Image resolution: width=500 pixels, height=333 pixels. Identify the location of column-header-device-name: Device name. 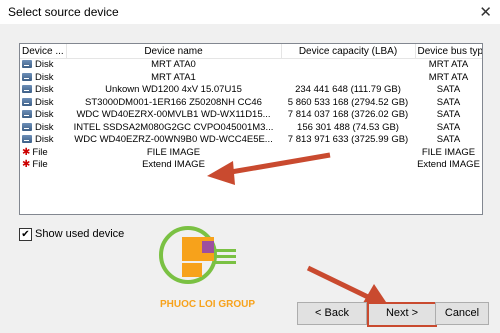
(174, 51).